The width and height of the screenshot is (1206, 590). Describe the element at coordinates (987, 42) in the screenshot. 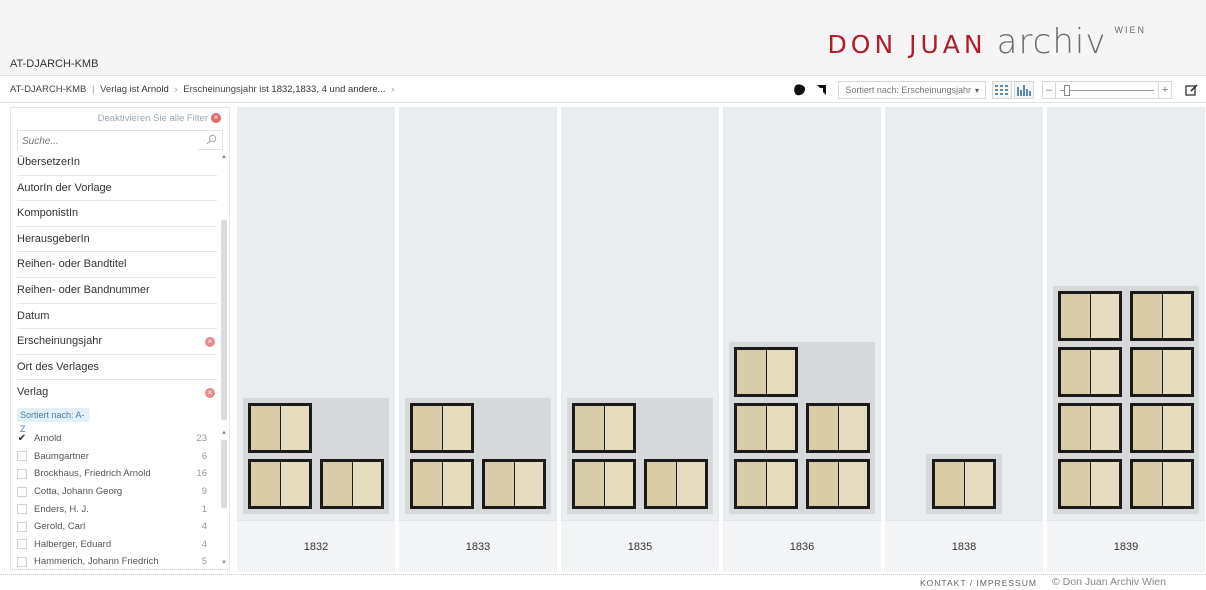

I see `brand-logo: DON JUAN archiv WIEN` at that location.